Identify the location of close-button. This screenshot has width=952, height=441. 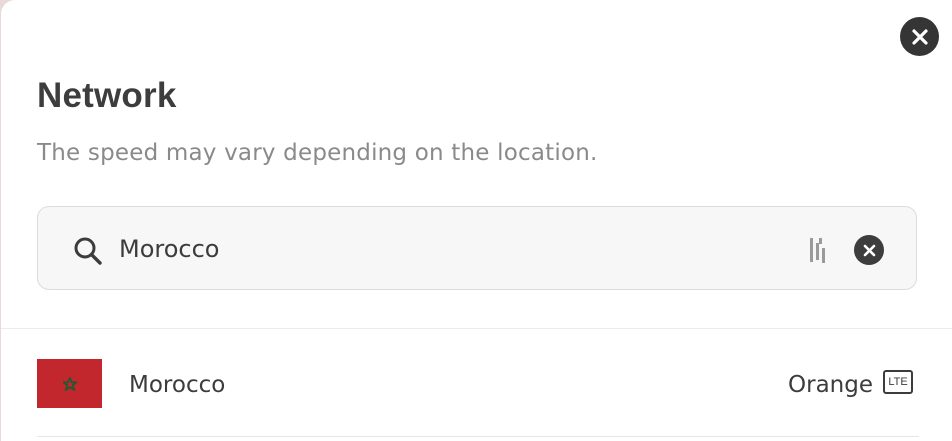
(919, 36).